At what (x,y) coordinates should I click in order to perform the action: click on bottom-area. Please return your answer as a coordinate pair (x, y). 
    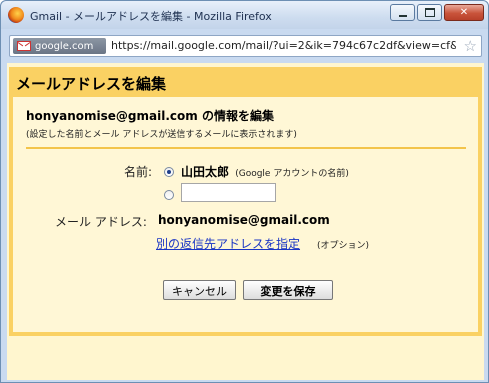
    Looking at the image, I should click on (245, 357).